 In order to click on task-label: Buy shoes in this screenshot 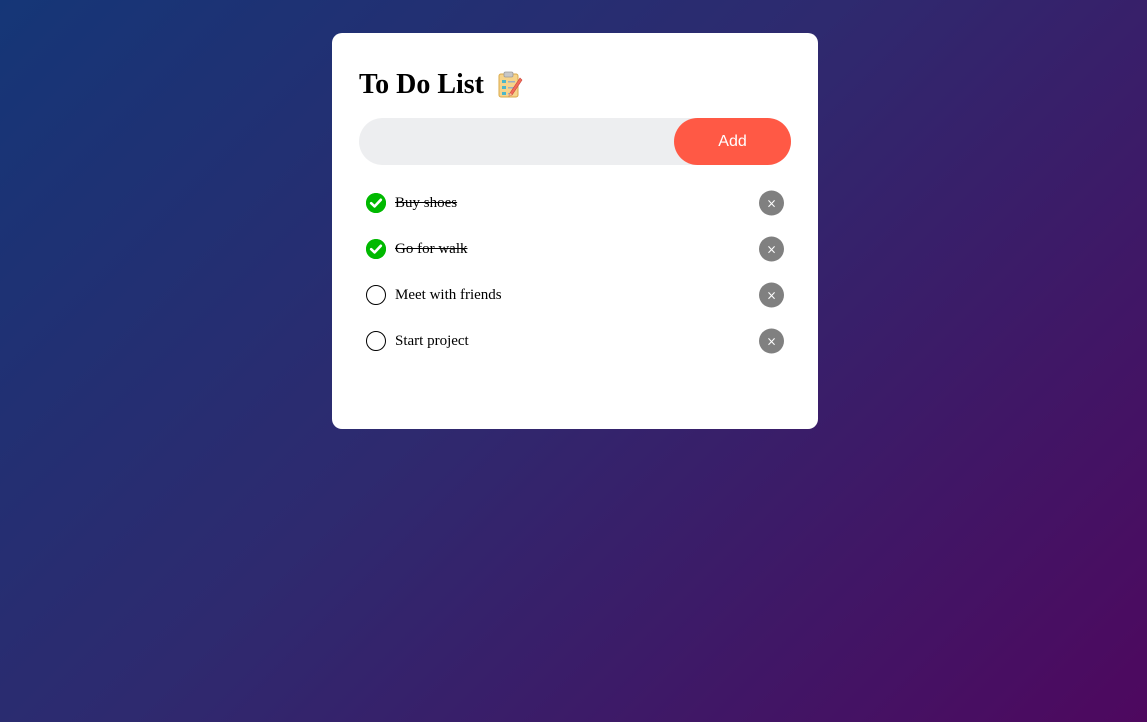, I will do `click(426, 202)`.